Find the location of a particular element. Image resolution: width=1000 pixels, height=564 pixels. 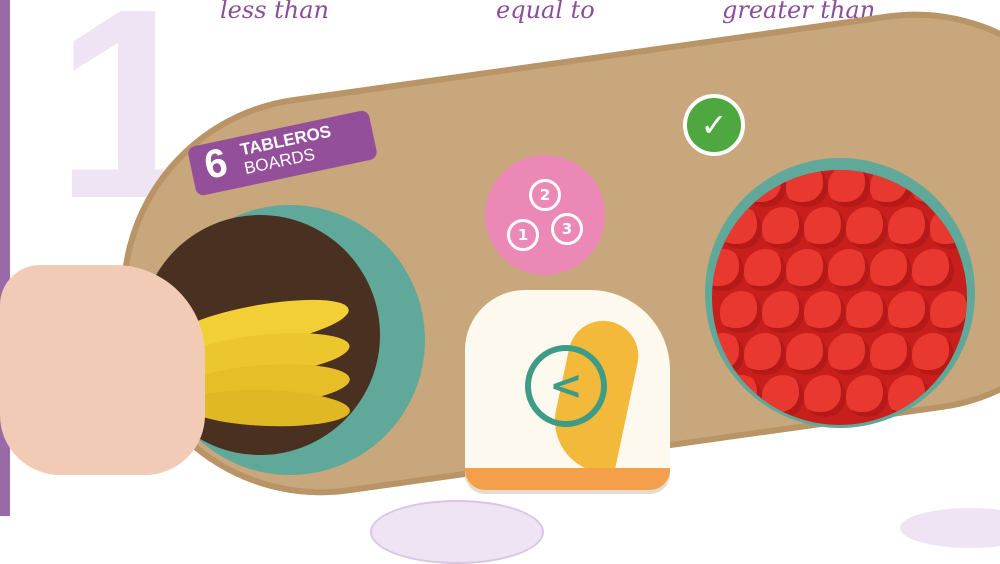

caption-equal-to: equal to is located at coordinates (545, 12).